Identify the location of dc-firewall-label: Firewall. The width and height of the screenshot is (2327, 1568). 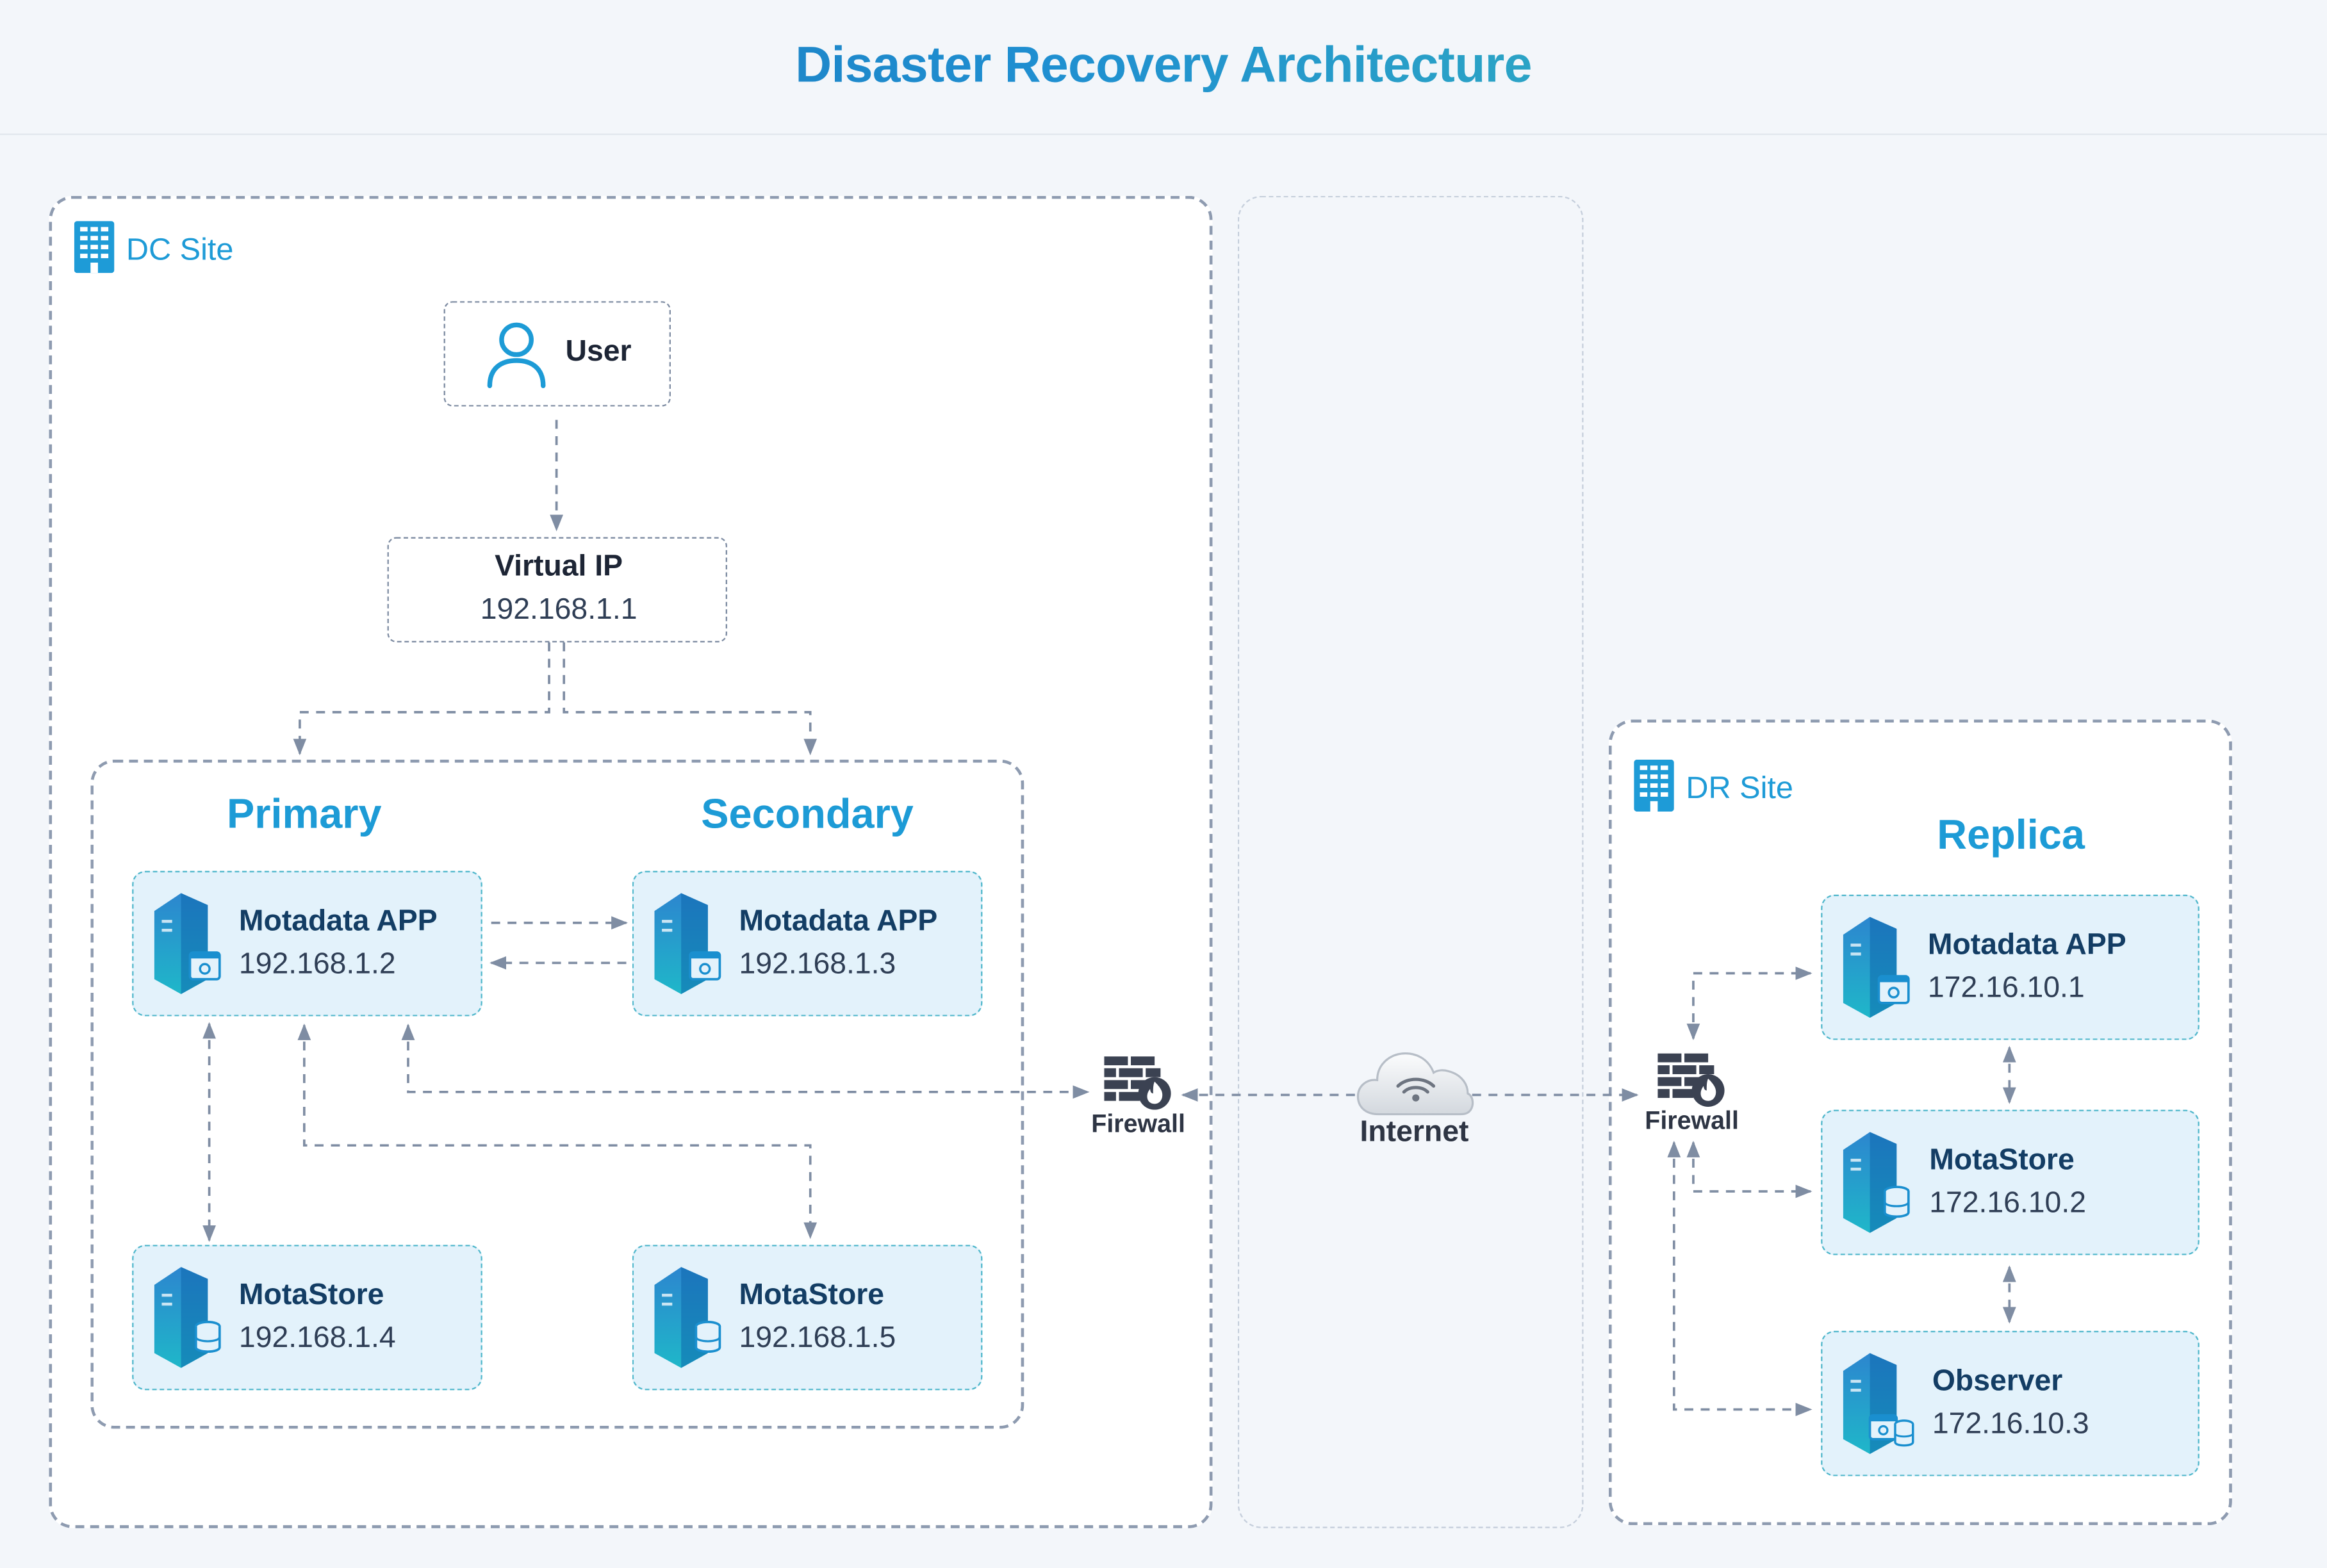
(1138, 1123).